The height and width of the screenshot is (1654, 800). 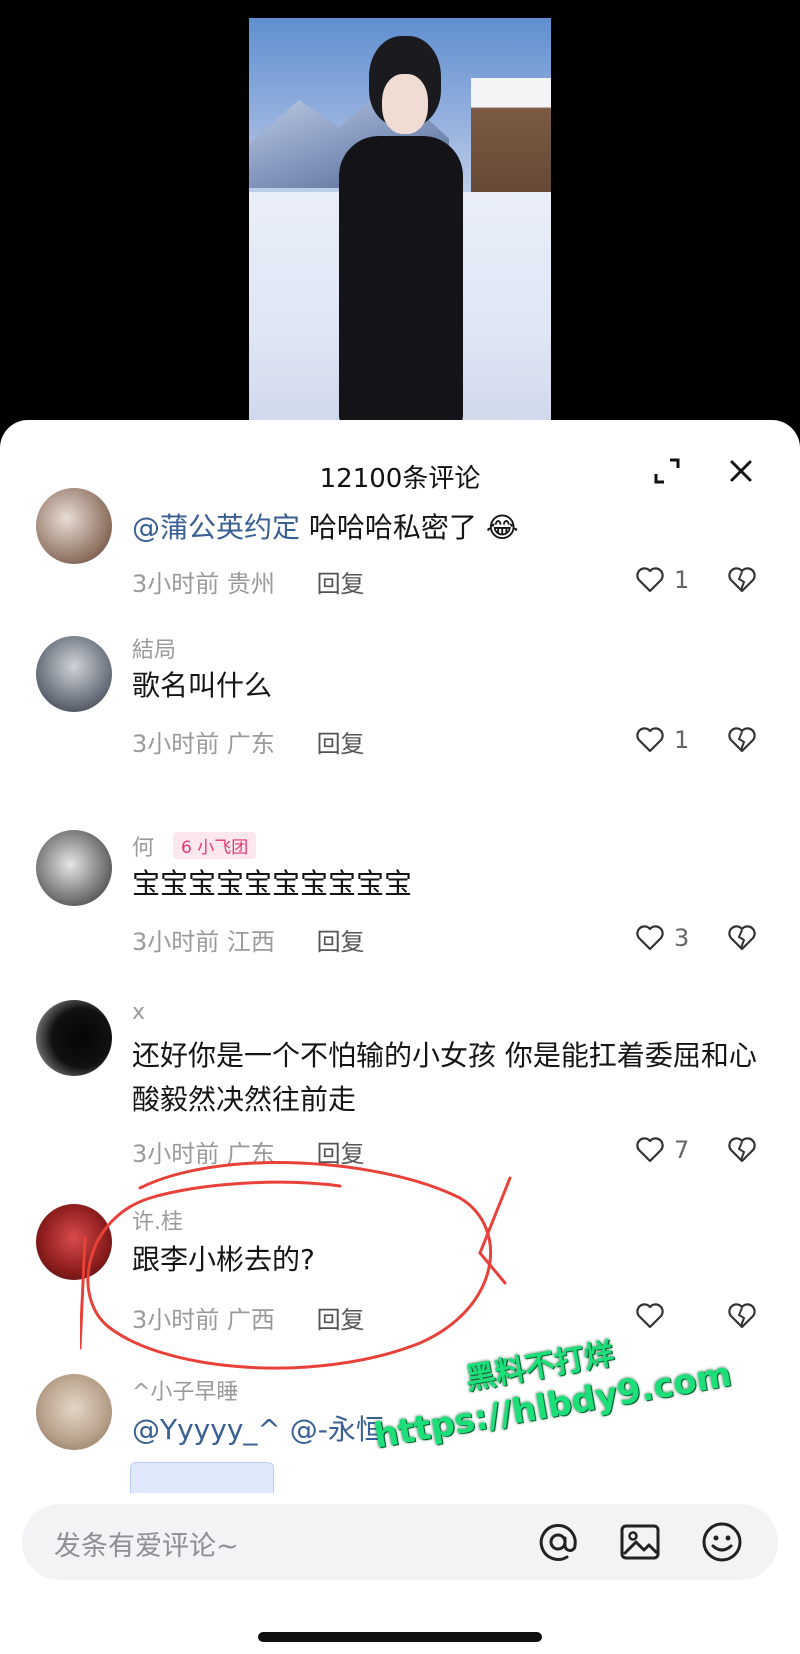 I want to click on mention-link: @Yyyyy_^ @-永恒, so click(x=258, y=1429).